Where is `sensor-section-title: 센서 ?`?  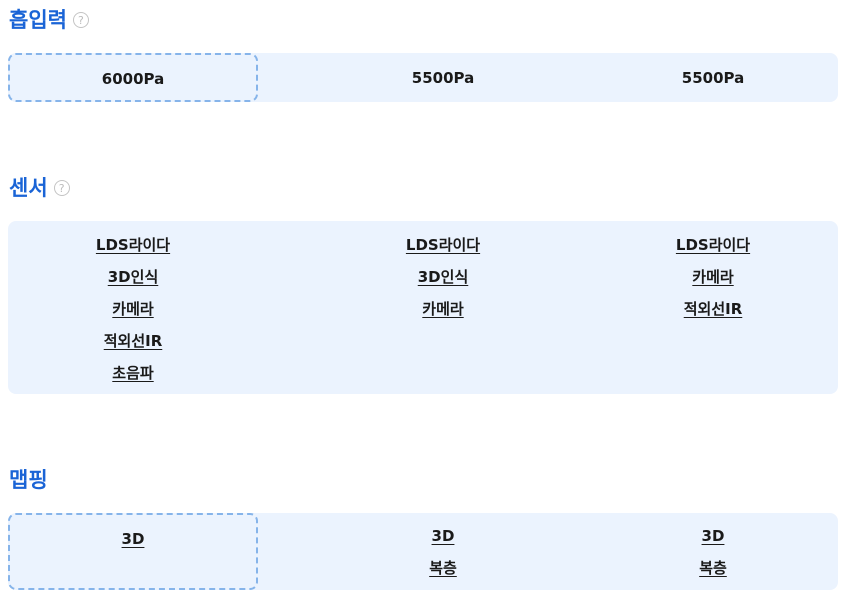
sensor-section-title: 센서 ? is located at coordinates (39, 188).